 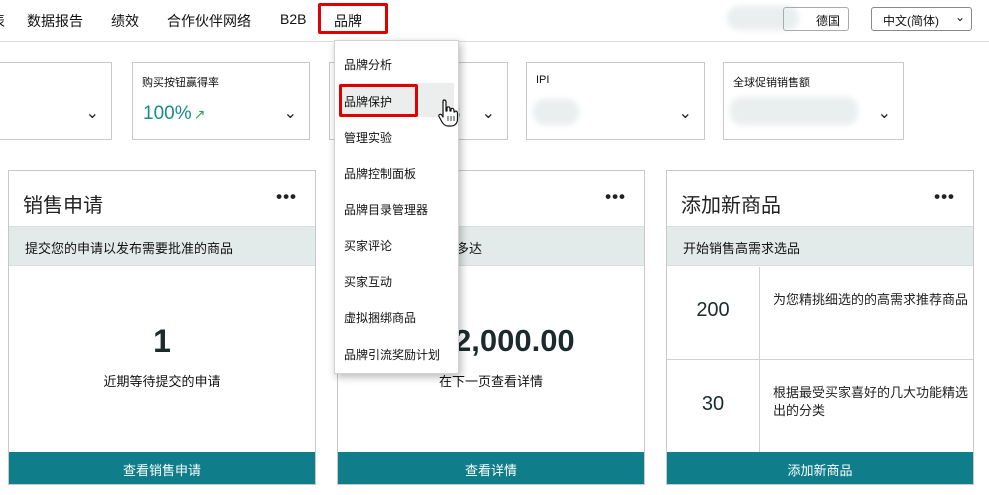 What do you see at coordinates (162, 468) in the screenshot?
I see `view-sales-requests-button: 查看销售申请` at bounding box center [162, 468].